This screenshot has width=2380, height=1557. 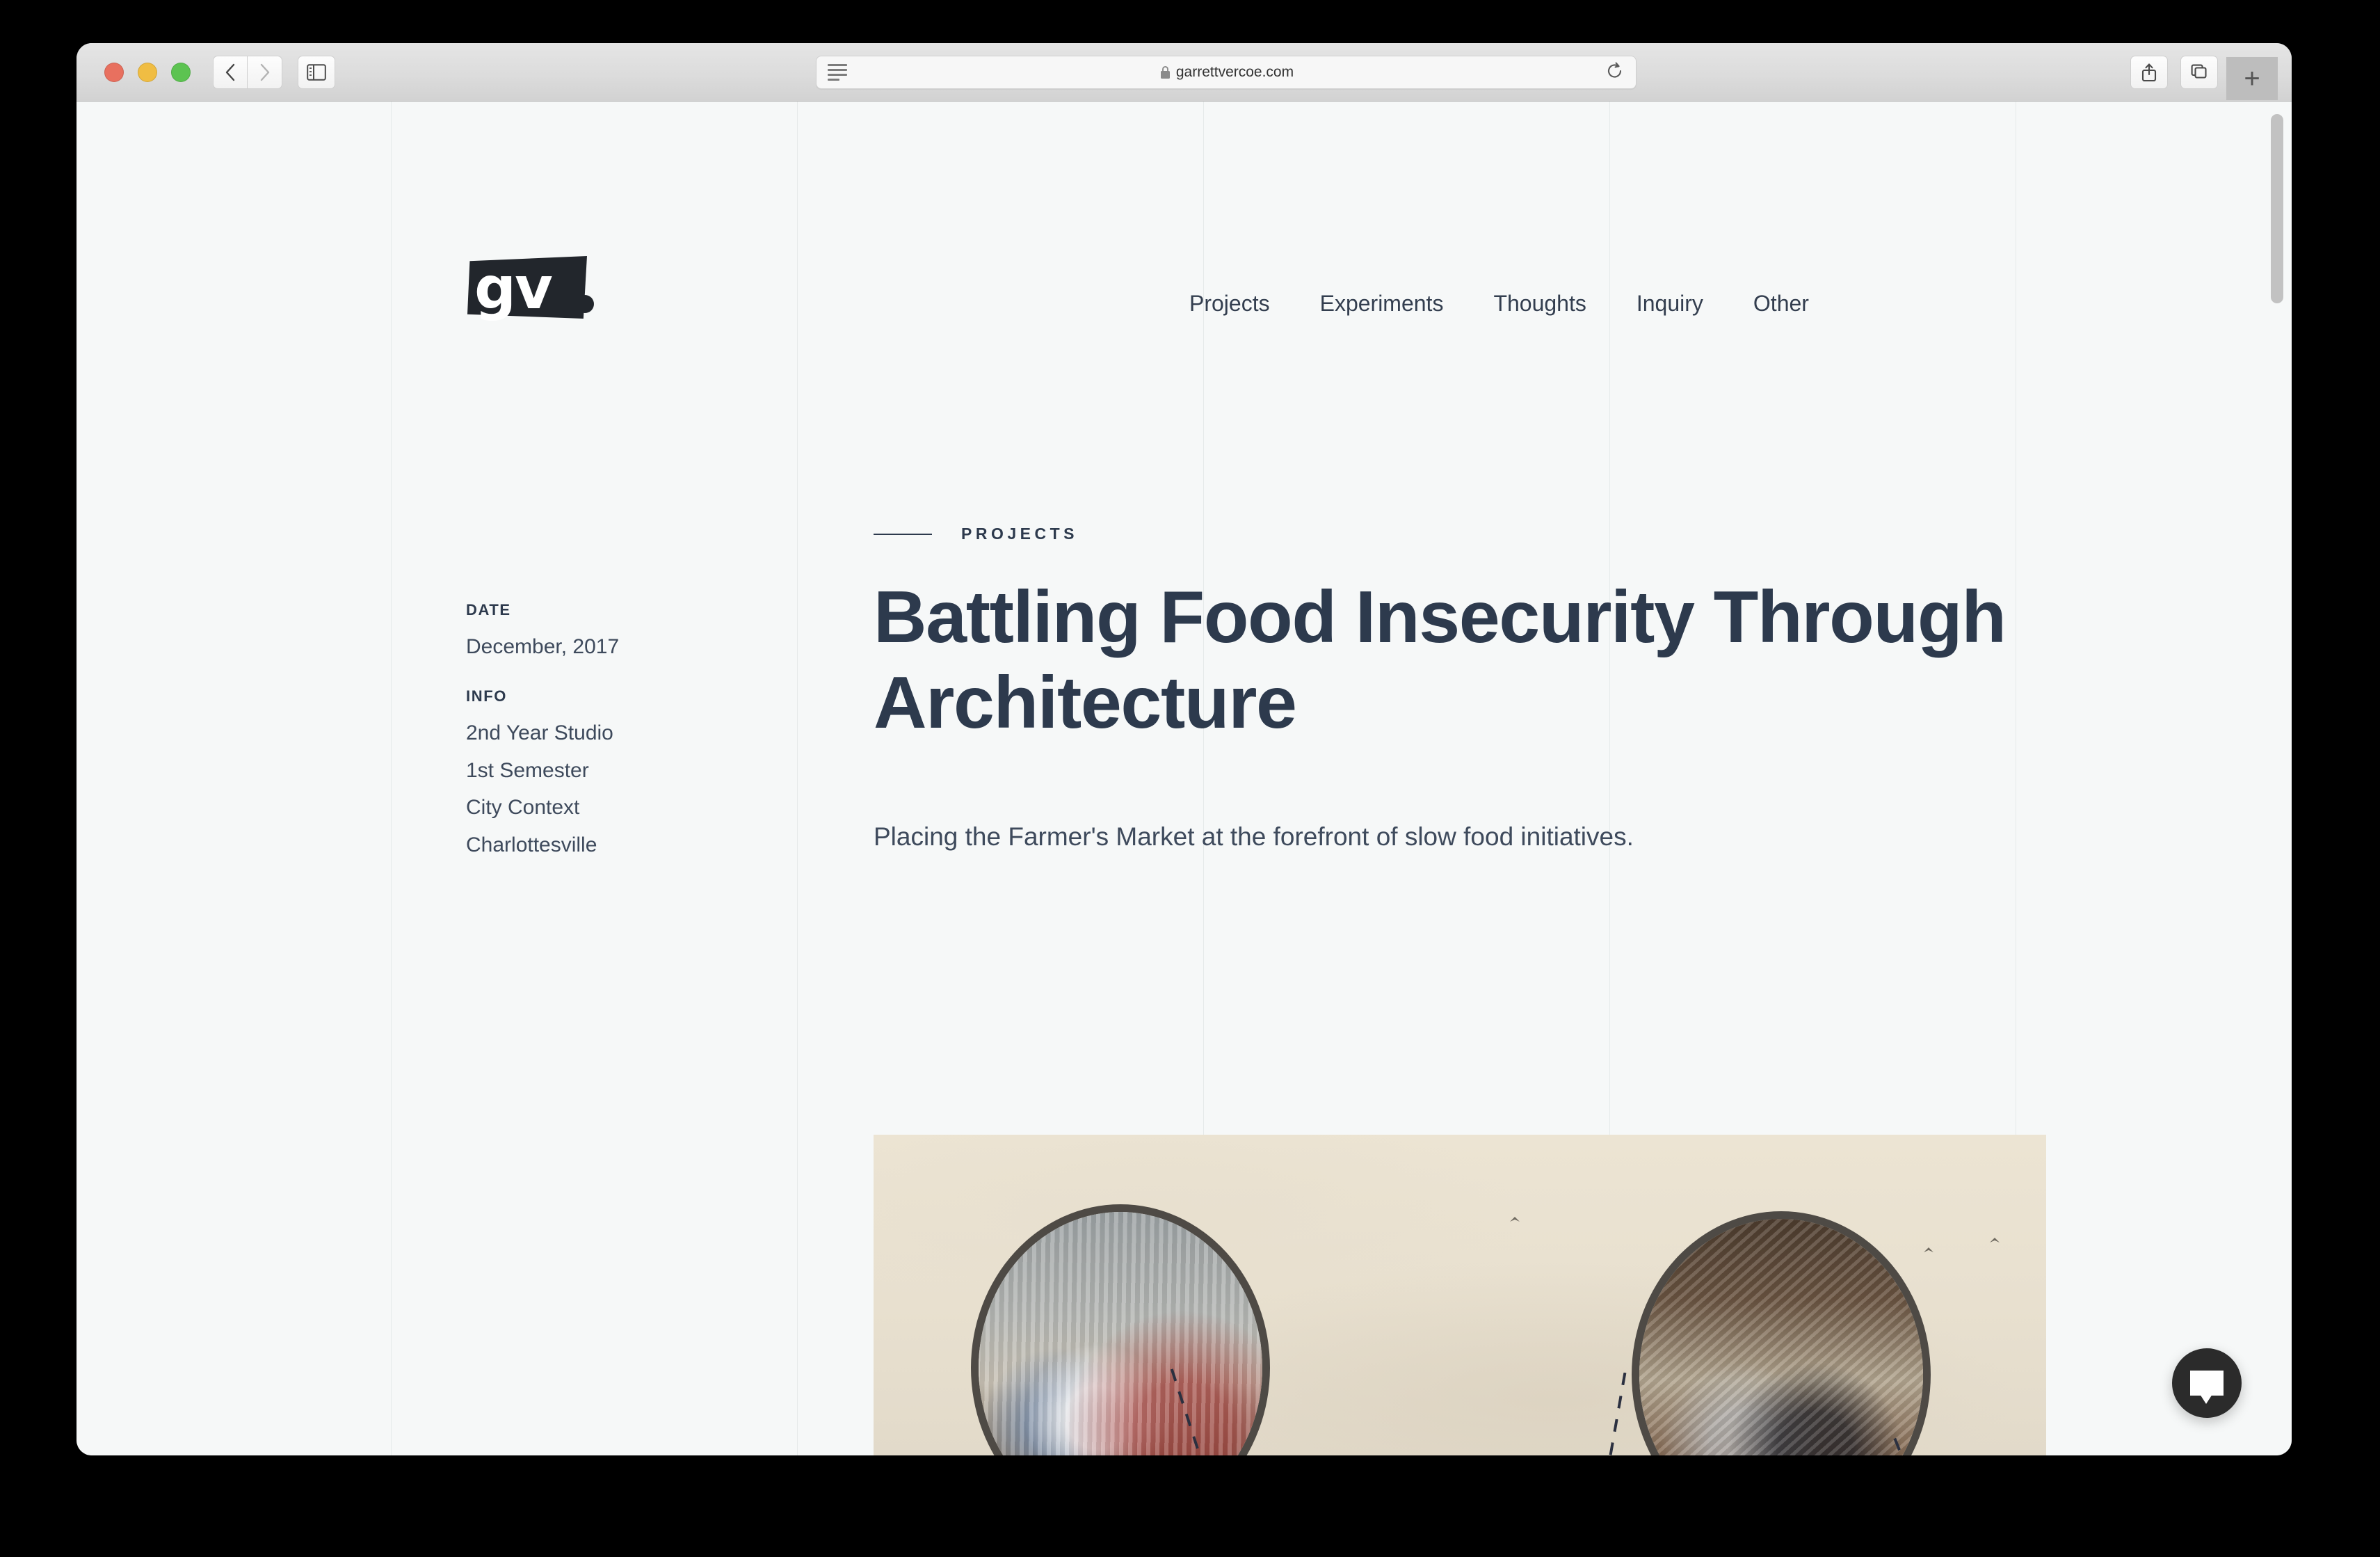 I want to click on sidebar-toggle-button, so click(x=316, y=72).